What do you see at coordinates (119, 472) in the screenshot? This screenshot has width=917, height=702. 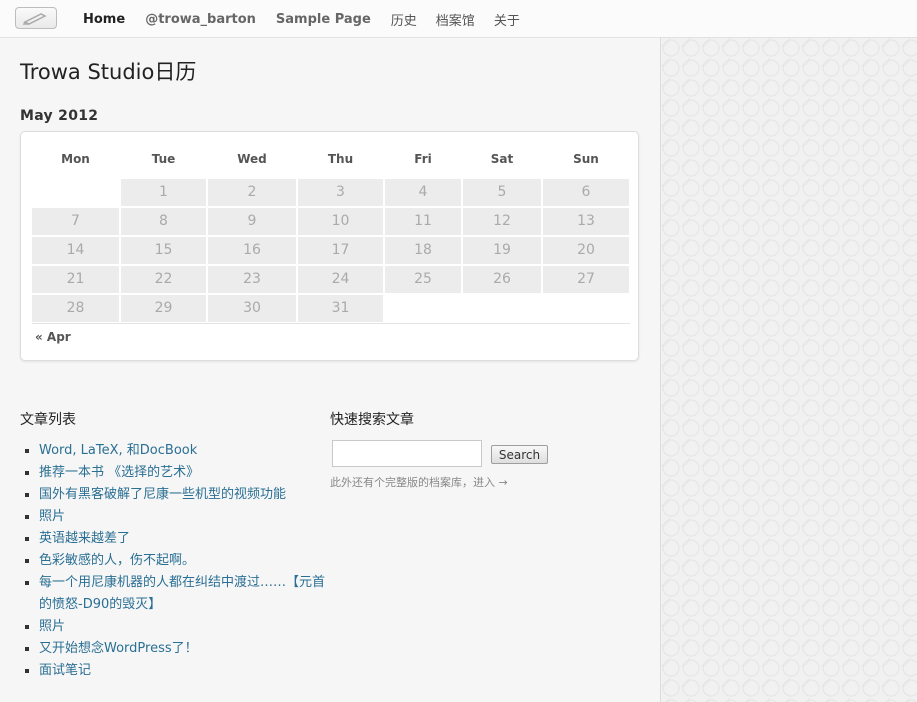 I see `post-link: 推荐一本书 《选择的艺术》` at bounding box center [119, 472].